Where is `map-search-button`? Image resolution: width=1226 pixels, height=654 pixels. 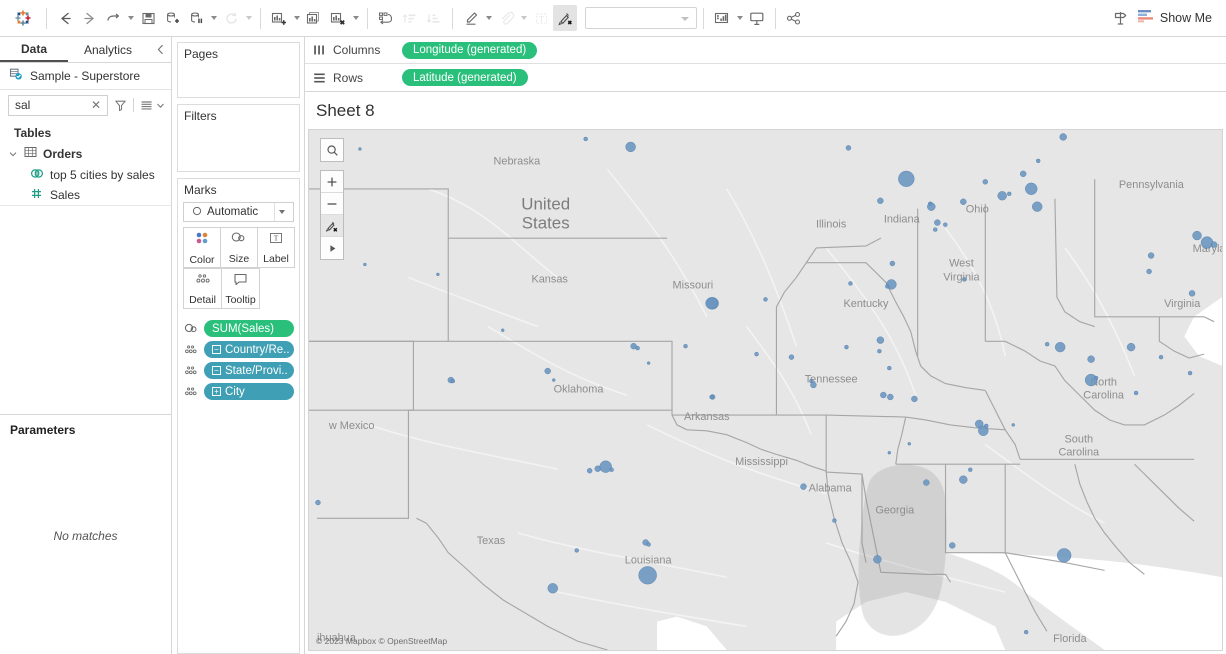
map-search-button is located at coordinates (332, 150).